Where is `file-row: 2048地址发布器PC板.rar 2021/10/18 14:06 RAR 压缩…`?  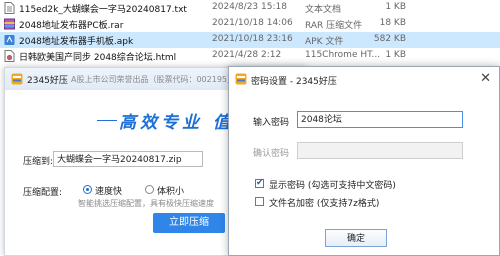 file-row: 2048地址发布器PC板.rar 2021/10/18 14:06 RAR 压缩… is located at coordinates (250, 24).